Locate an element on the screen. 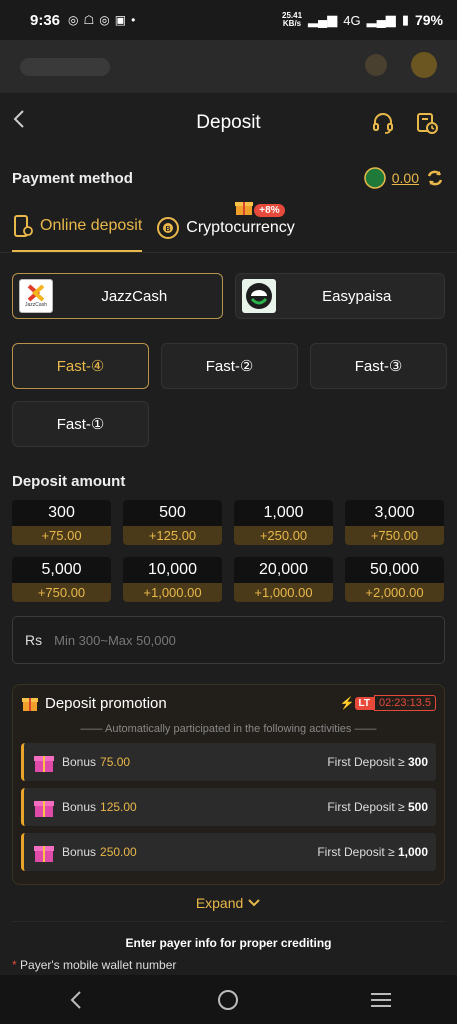 This screenshot has width=457, height=1024. chevron-down-icon is located at coordinates (254, 903).